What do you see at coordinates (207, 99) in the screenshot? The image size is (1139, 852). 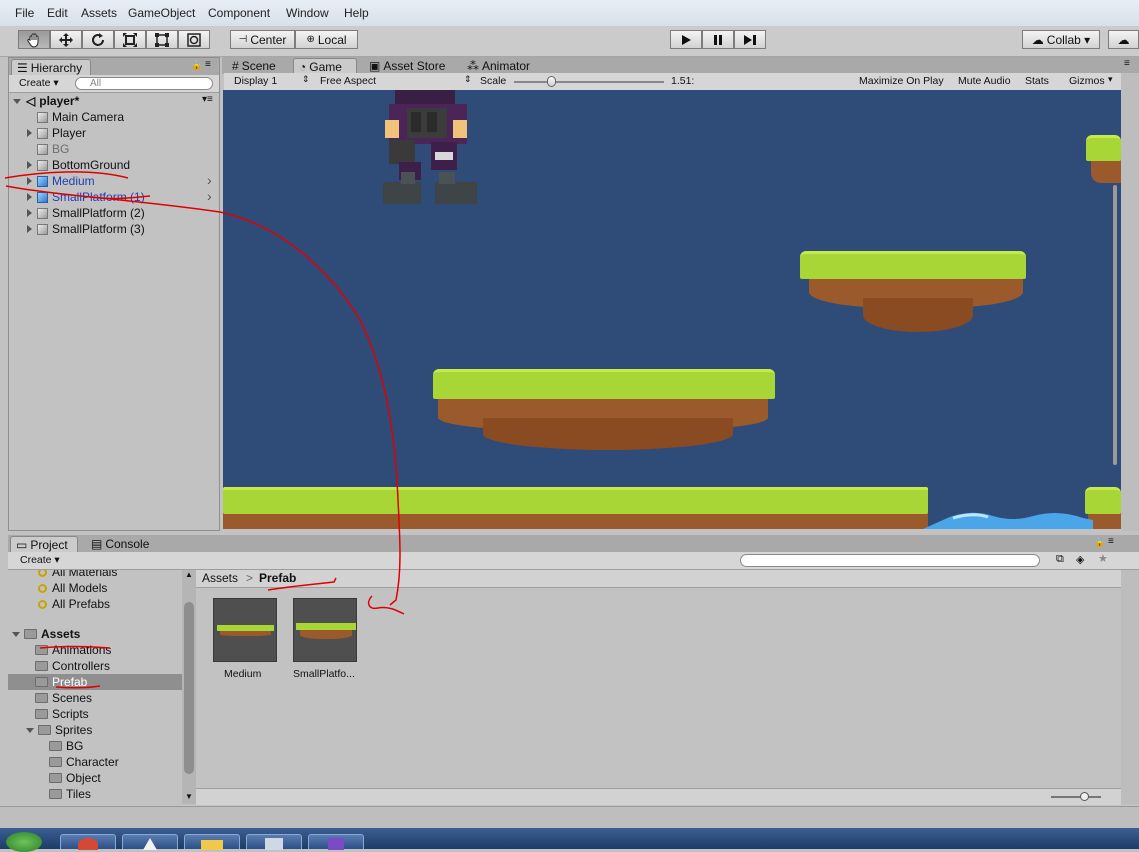 I see `scene-menu-icon: ▾≡` at bounding box center [207, 99].